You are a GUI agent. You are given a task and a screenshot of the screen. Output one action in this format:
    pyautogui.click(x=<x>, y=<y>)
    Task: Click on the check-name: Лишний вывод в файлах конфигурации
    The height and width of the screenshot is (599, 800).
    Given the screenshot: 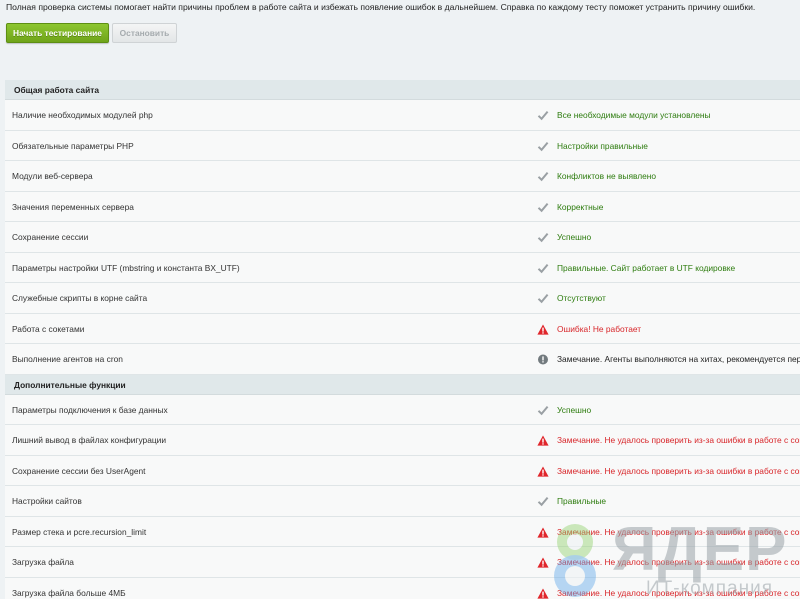 What is the action you would take?
    pyautogui.click(x=89, y=440)
    